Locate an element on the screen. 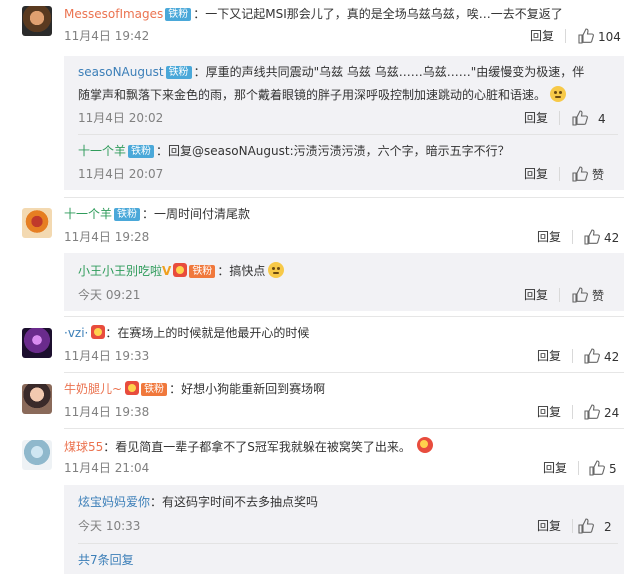  timestamp: 今天 10:33 is located at coordinates (109, 526).